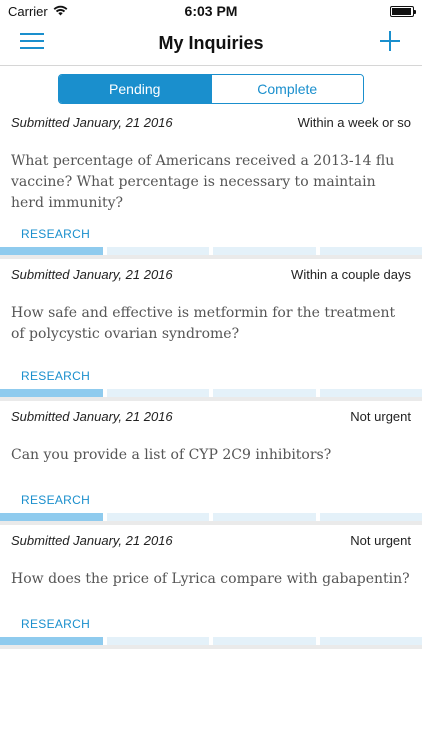 This screenshot has width=422, height=750. I want to click on add-inquiry-button, so click(390, 44).